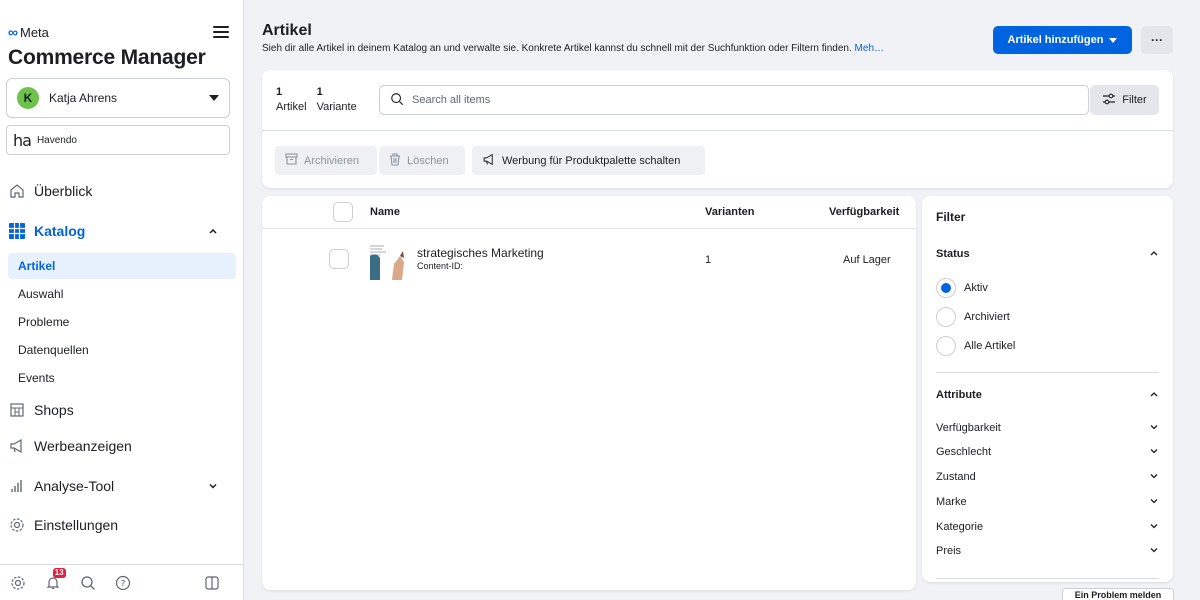 This screenshot has width=1200, height=600. Describe the element at coordinates (279, 92) in the screenshot. I see `items-count-value: 1` at that location.